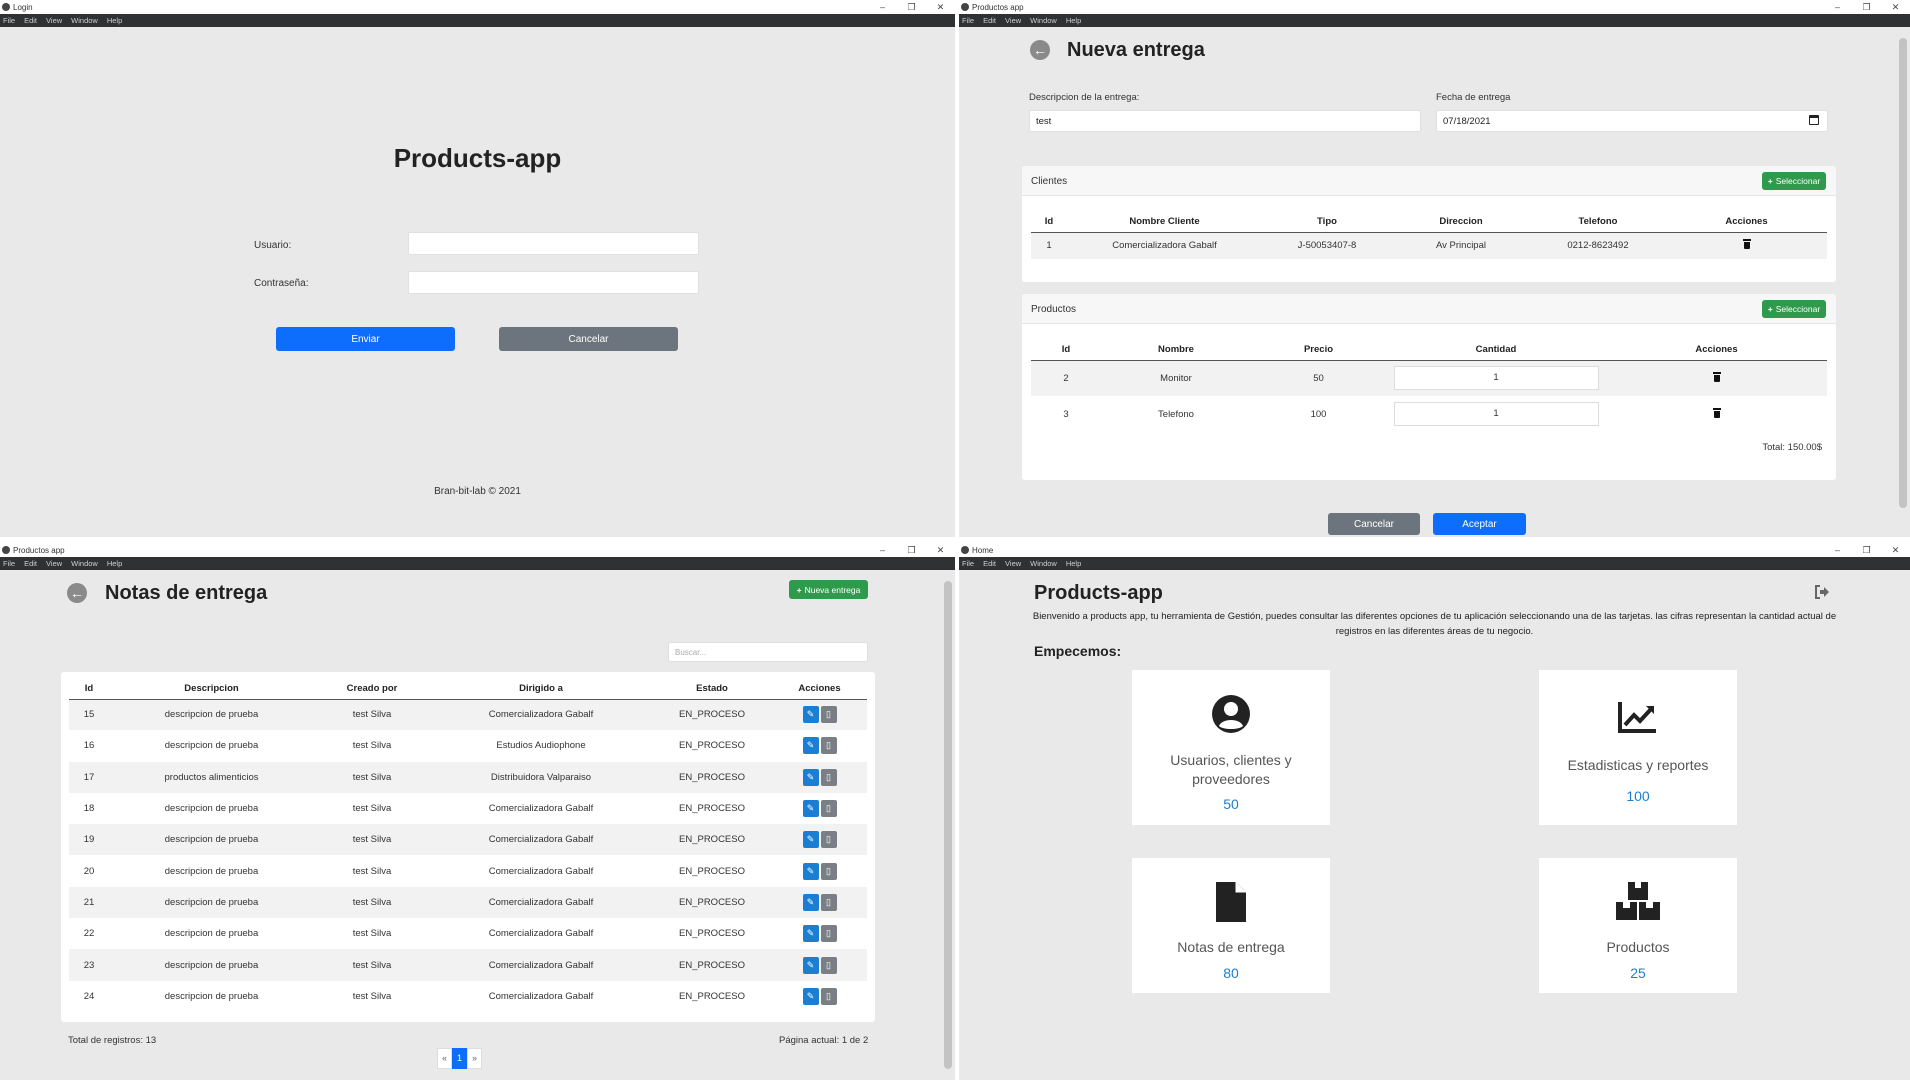 This screenshot has height=1080, width=1910. I want to click on accept-button: Aceptar, so click(1479, 524).